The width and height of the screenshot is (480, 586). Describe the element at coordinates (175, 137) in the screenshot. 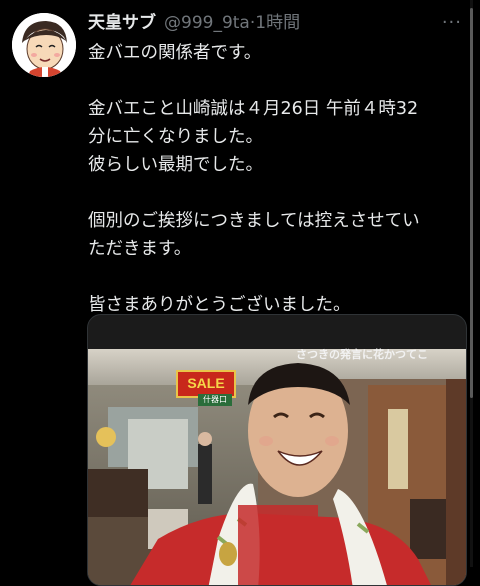

I see `tweet-text-line: 分に亡くなりました。` at that location.